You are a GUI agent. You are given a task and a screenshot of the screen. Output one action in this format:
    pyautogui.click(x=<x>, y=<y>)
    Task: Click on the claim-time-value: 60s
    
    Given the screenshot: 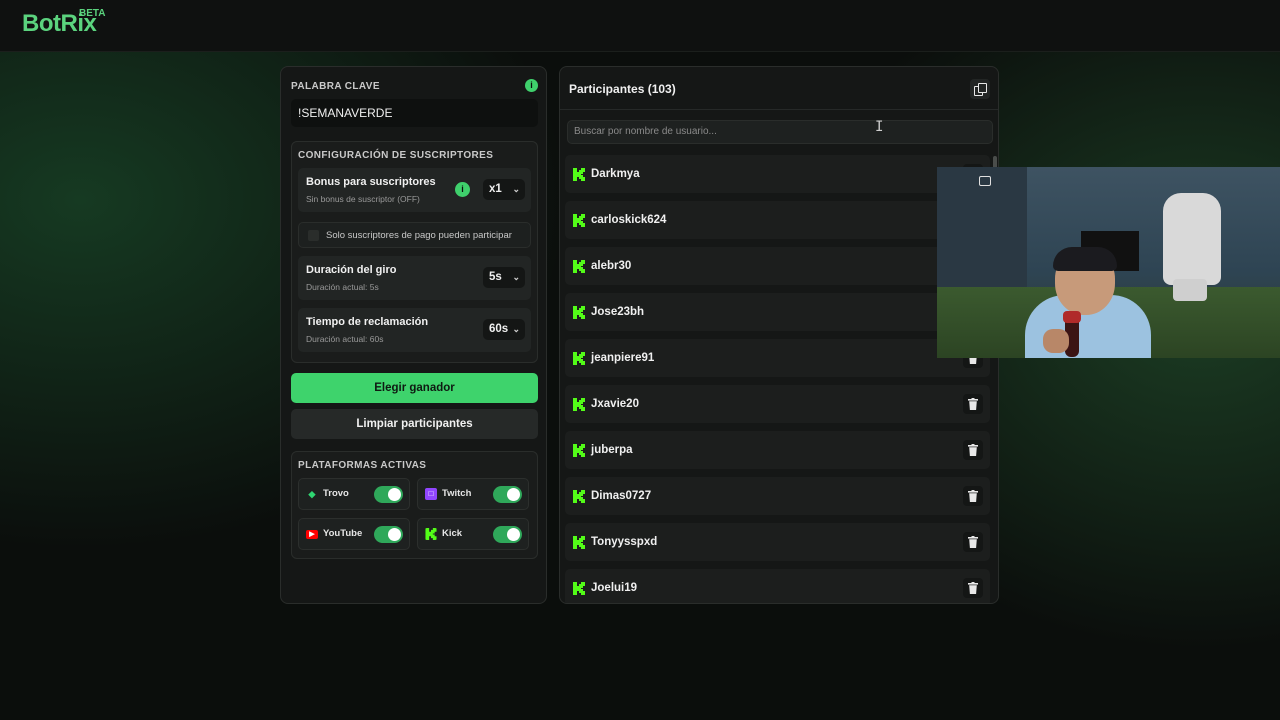 What is the action you would take?
    pyautogui.click(x=499, y=329)
    